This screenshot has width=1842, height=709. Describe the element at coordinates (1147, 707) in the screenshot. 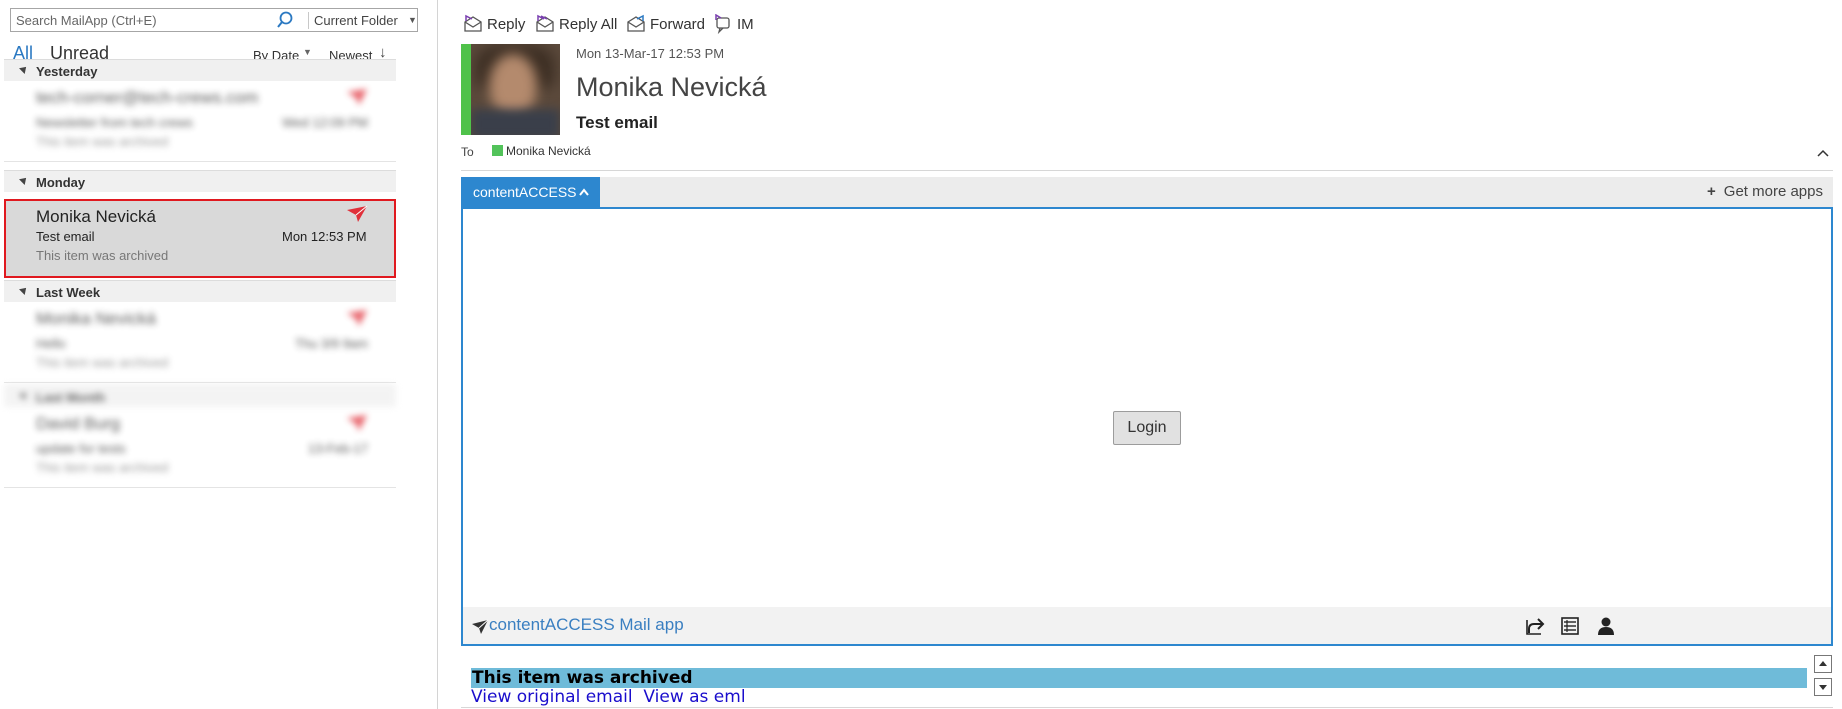

I see `bottom-divider` at that location.